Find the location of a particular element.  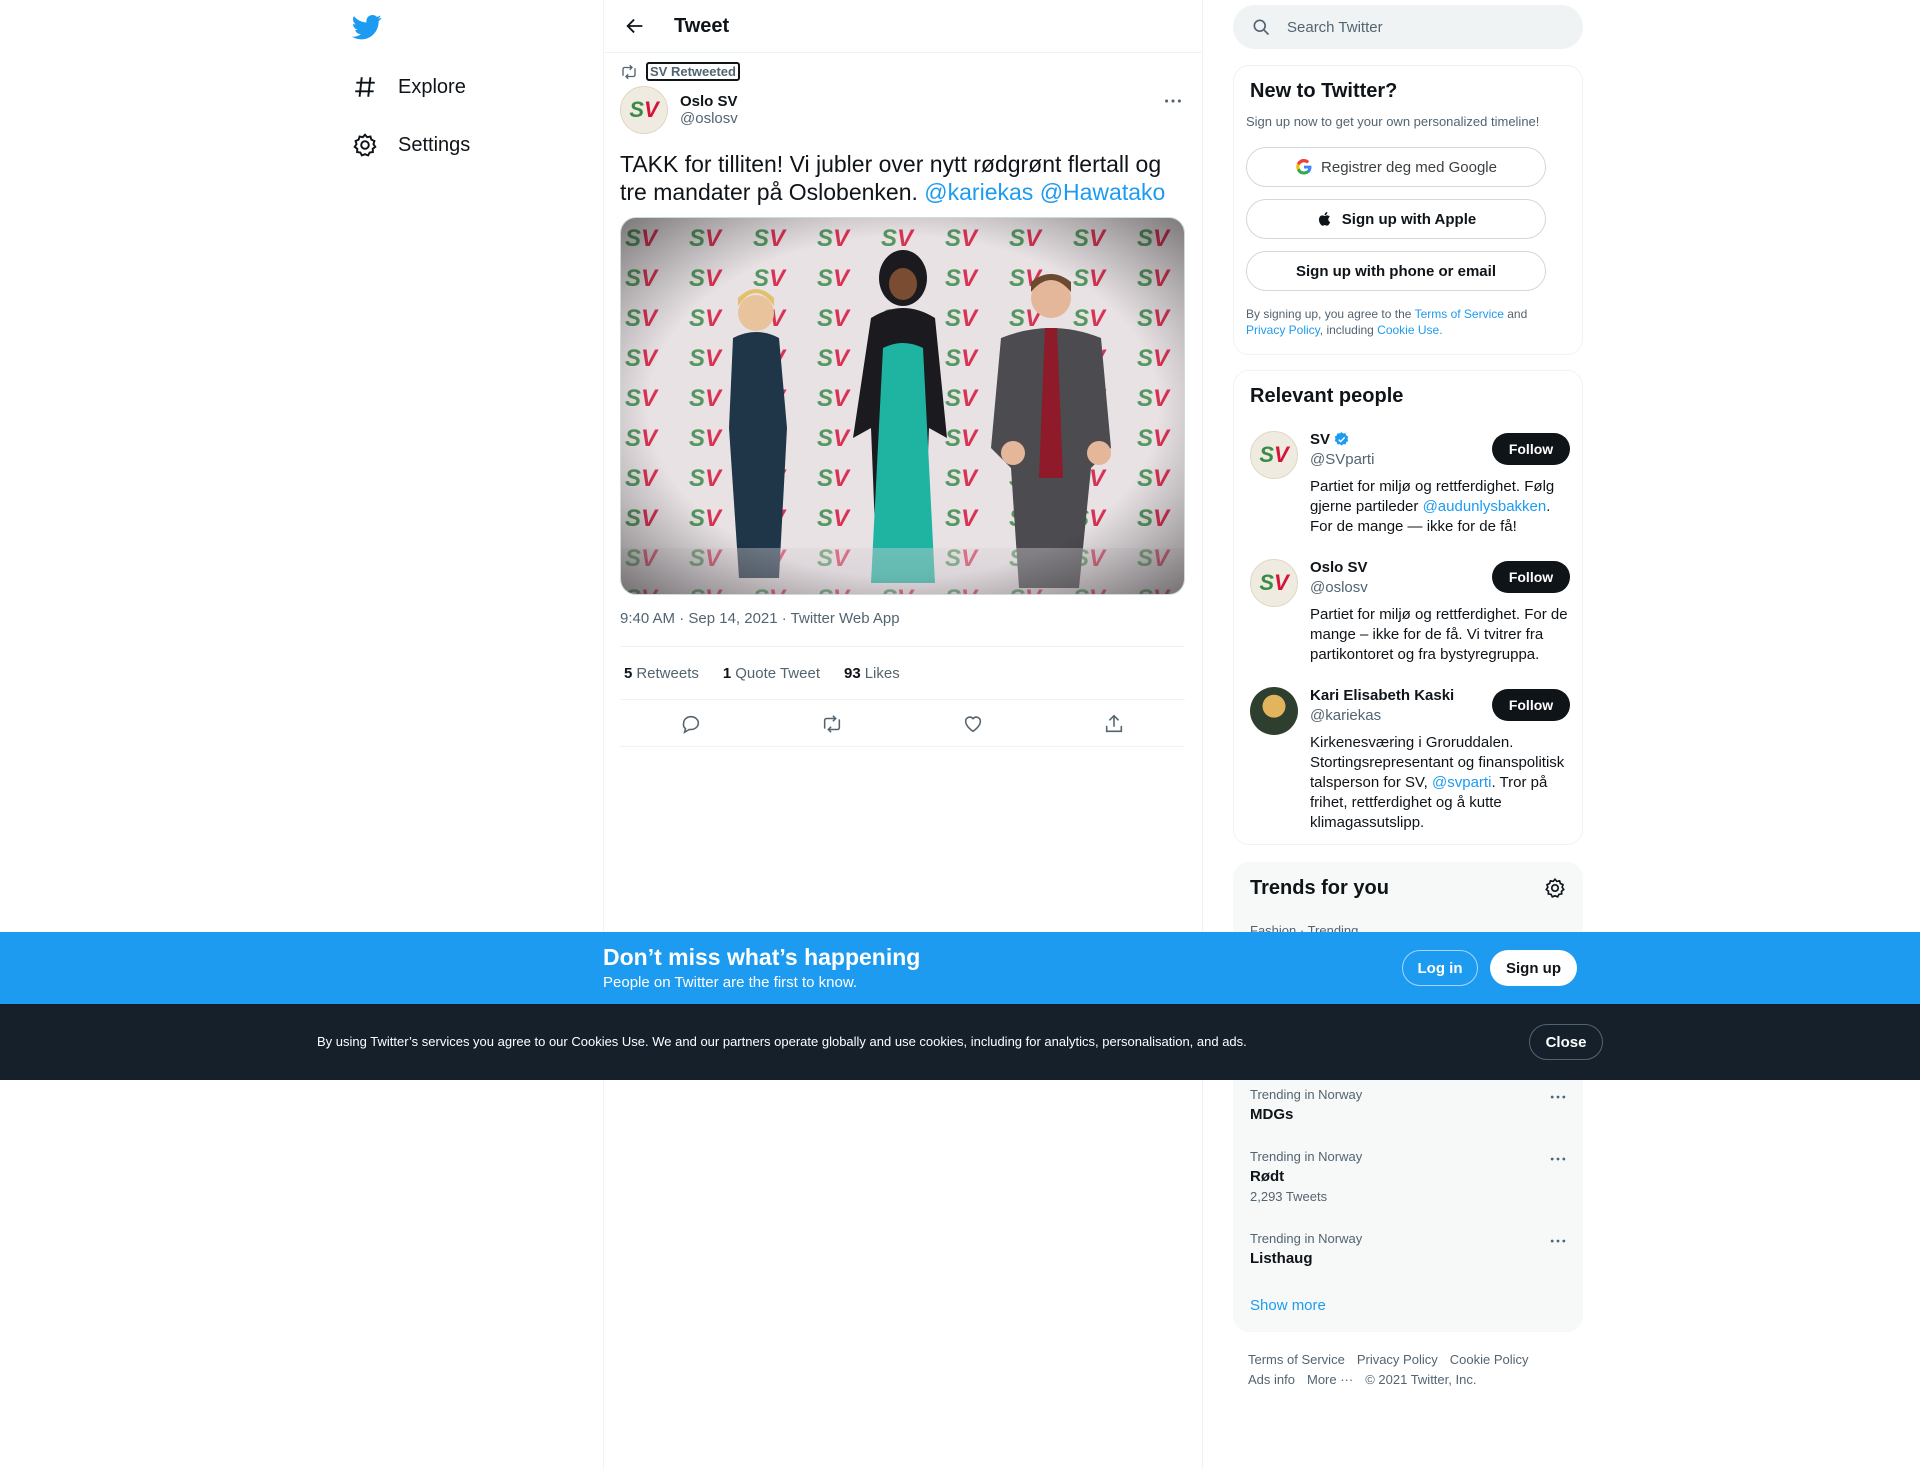

person-name: SV is located at coordinates (1330, 439).